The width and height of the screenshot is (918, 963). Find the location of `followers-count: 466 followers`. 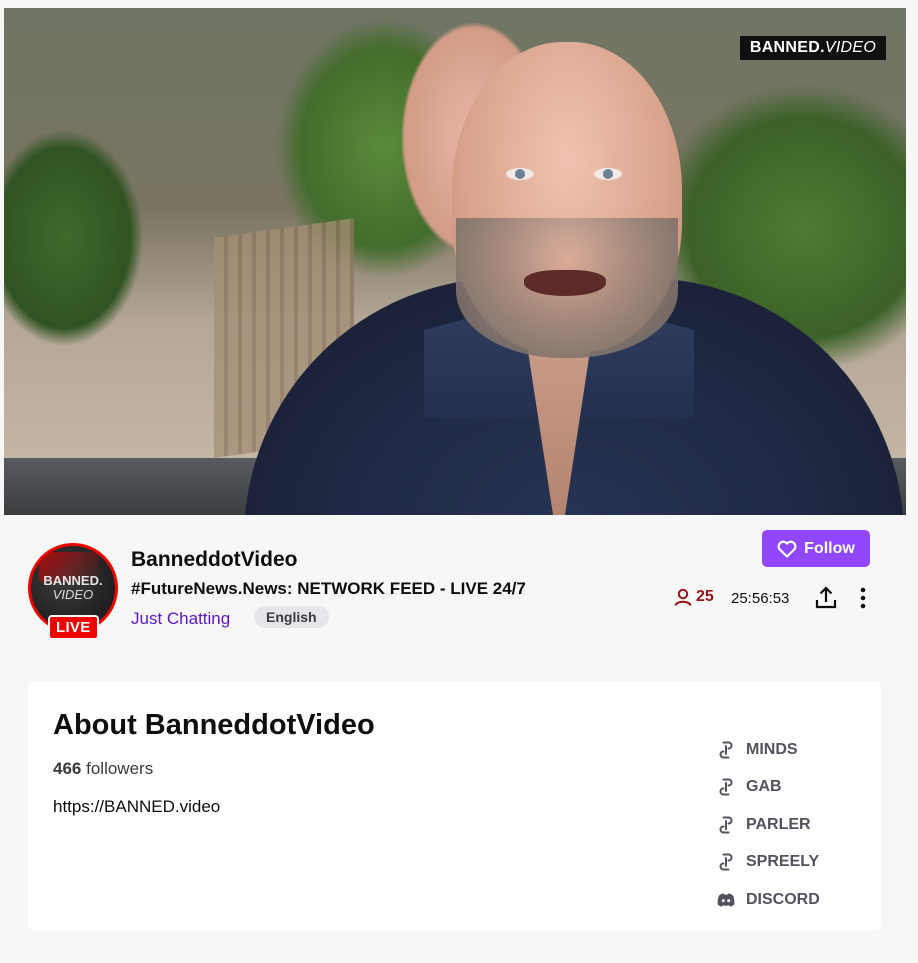

followers-count: 466 followers is located at coordinates (103, 769).